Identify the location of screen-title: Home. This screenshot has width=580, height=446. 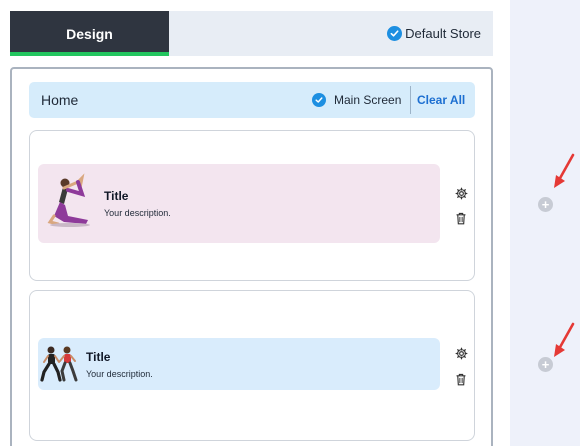
(60, 100).